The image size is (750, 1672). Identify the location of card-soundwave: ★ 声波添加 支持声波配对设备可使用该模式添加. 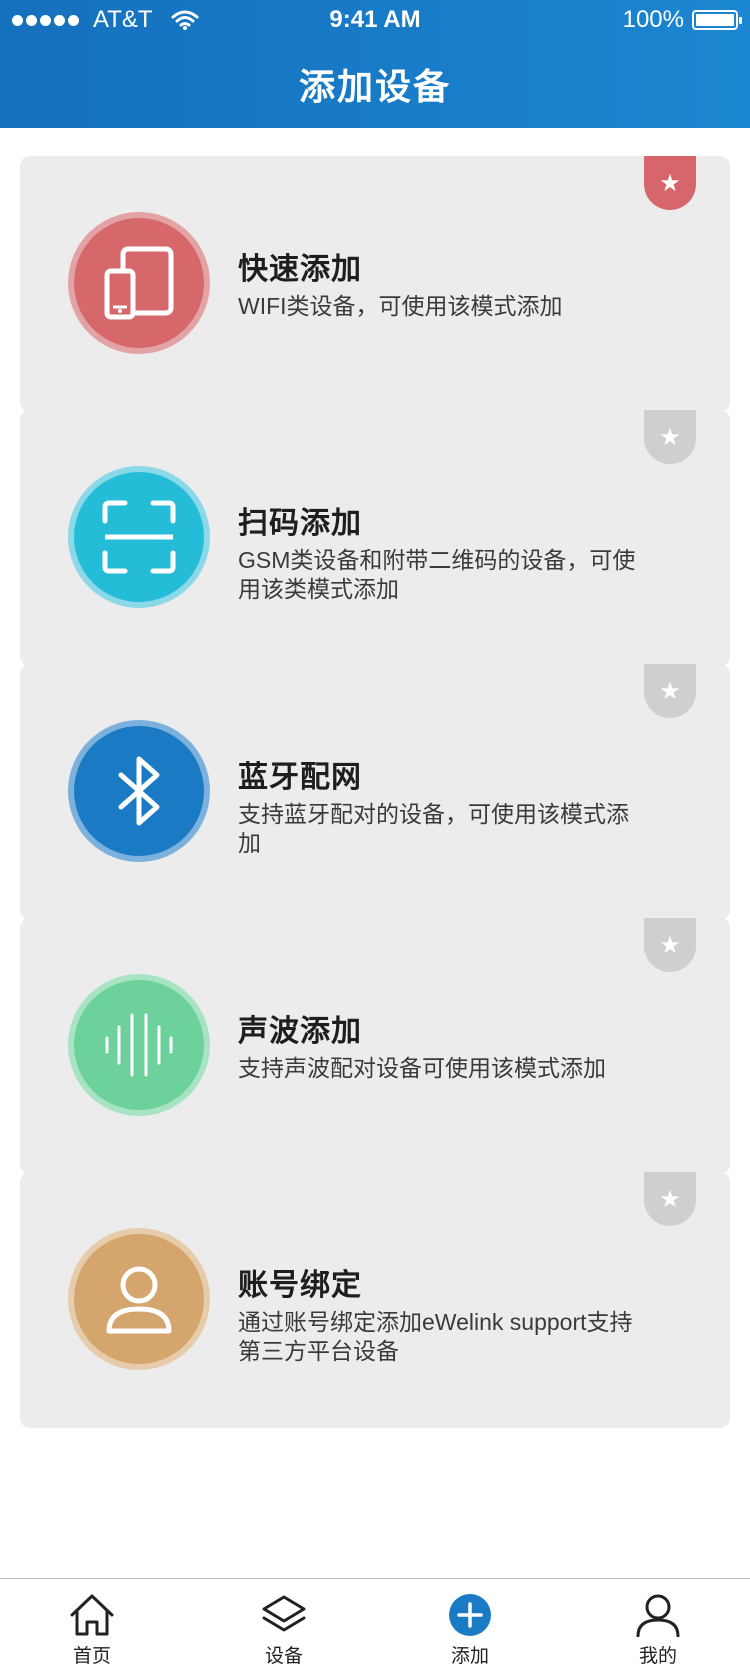
(375, 1046).